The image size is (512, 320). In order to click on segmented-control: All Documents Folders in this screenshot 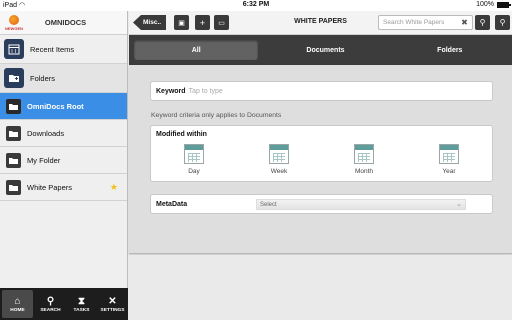, I will do `click(320, 50)`.